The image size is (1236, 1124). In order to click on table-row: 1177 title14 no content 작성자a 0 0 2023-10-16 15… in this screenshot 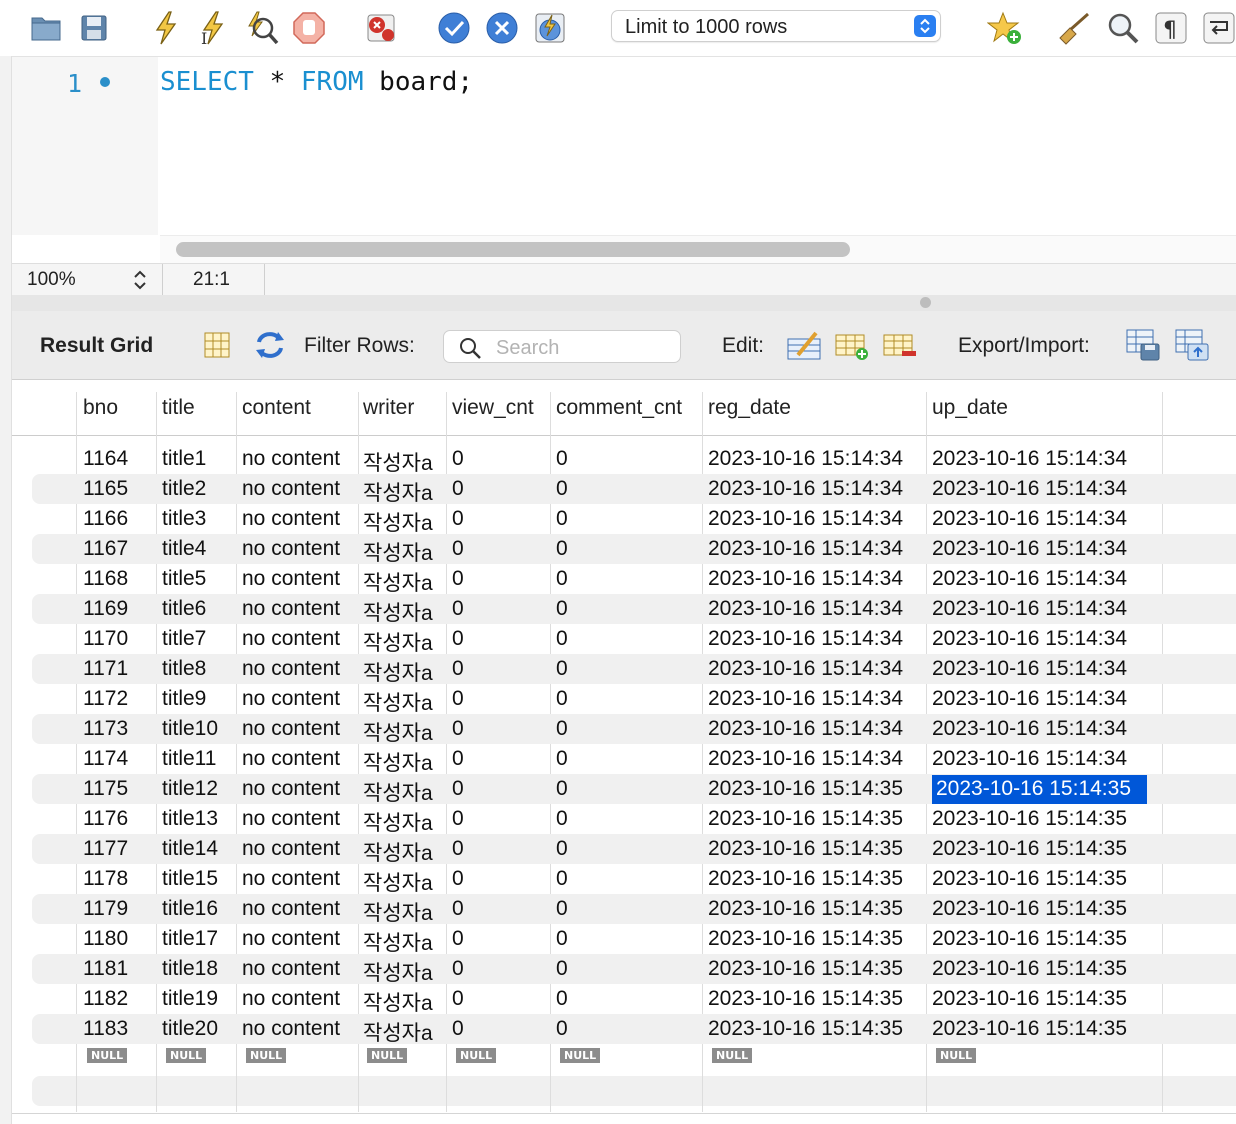, I will do `click(634, 849)`.